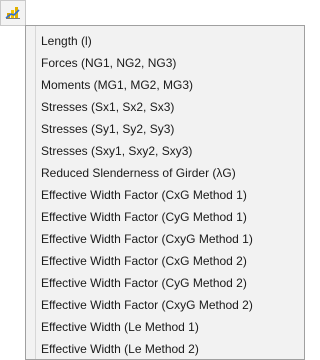 The width and height of the screenshot is (320, 360). What do you see at coordinates (165, 283) in the screenshot?
I see `menu-item-ewf-cyg-method2: Effective Width Factor (CyG Method 2)` at bounding box center [165, 283].